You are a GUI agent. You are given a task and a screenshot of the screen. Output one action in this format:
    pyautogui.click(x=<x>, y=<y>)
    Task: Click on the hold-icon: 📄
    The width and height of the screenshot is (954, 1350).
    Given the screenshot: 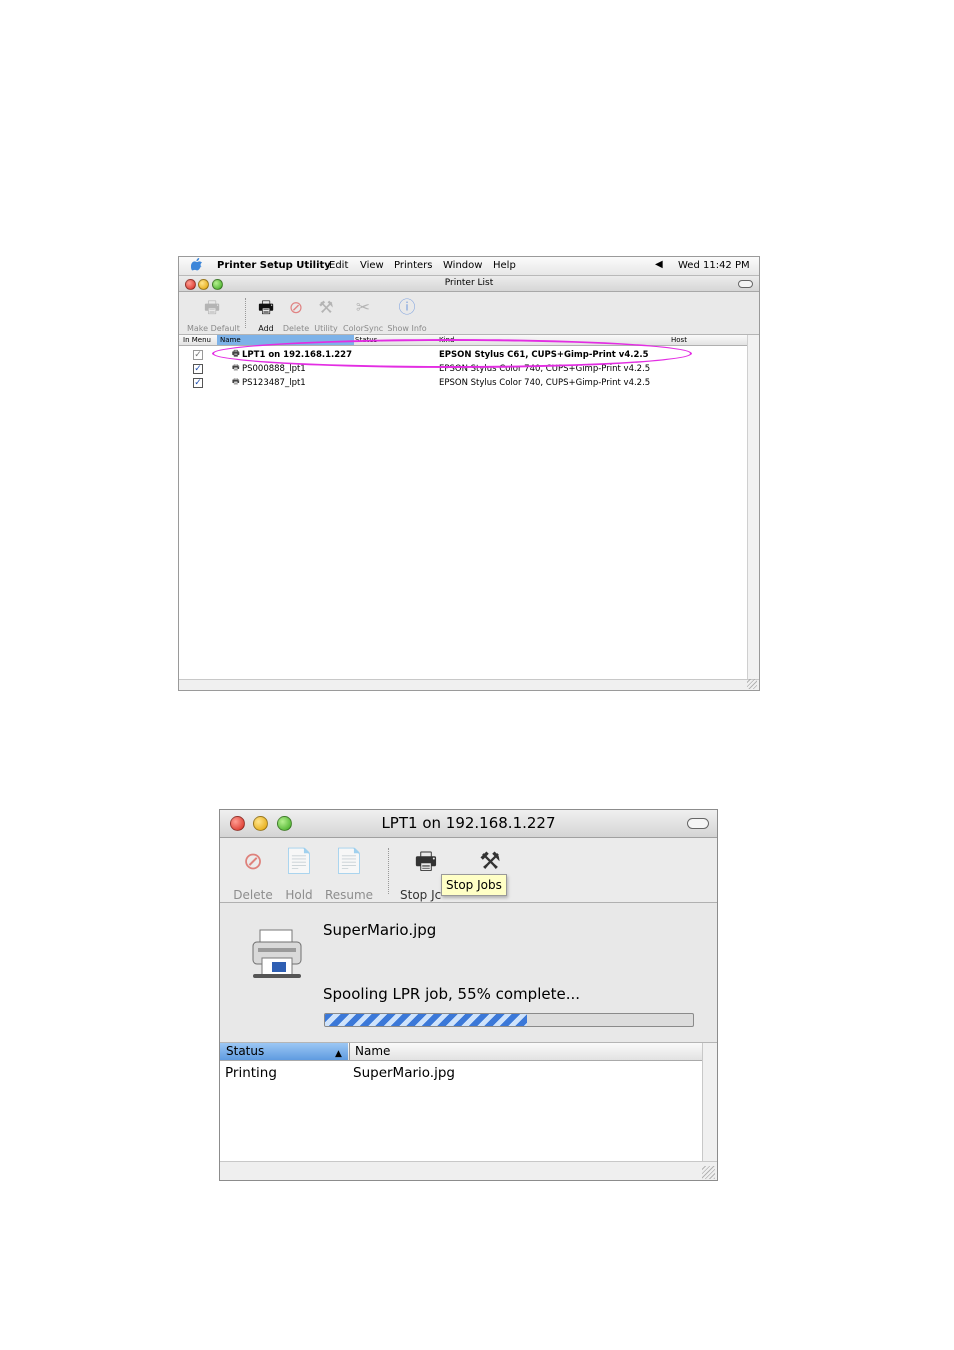 What is the action you would take?
    pyautogui.click(x=299, y=861)
    